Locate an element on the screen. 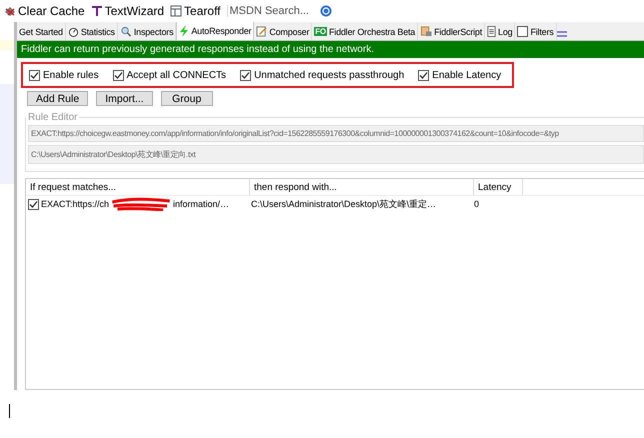 This screenshot has width=644, height=438. action-button: Add Rule is located at coordinates (57, 98).